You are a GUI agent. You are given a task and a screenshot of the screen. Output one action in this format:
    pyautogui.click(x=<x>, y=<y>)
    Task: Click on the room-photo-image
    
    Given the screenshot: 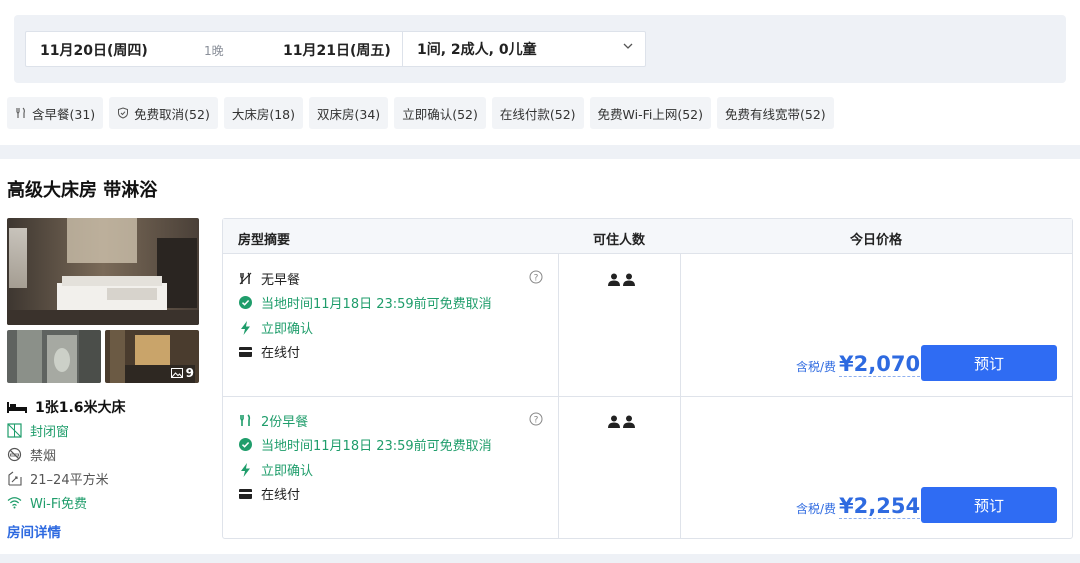 What is the action you would take?
    pyautogui.click(x=103, y=271)
    